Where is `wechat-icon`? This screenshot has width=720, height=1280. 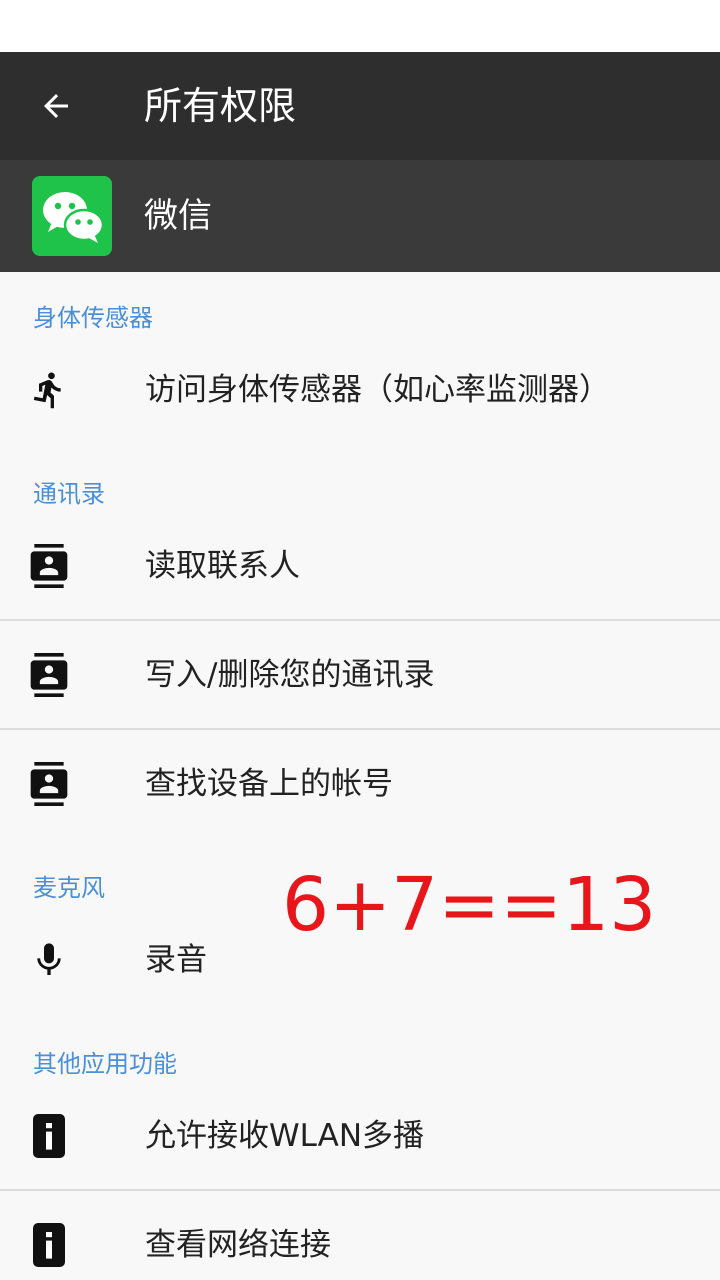
wechat-icon is located at coordinates (72, 216).